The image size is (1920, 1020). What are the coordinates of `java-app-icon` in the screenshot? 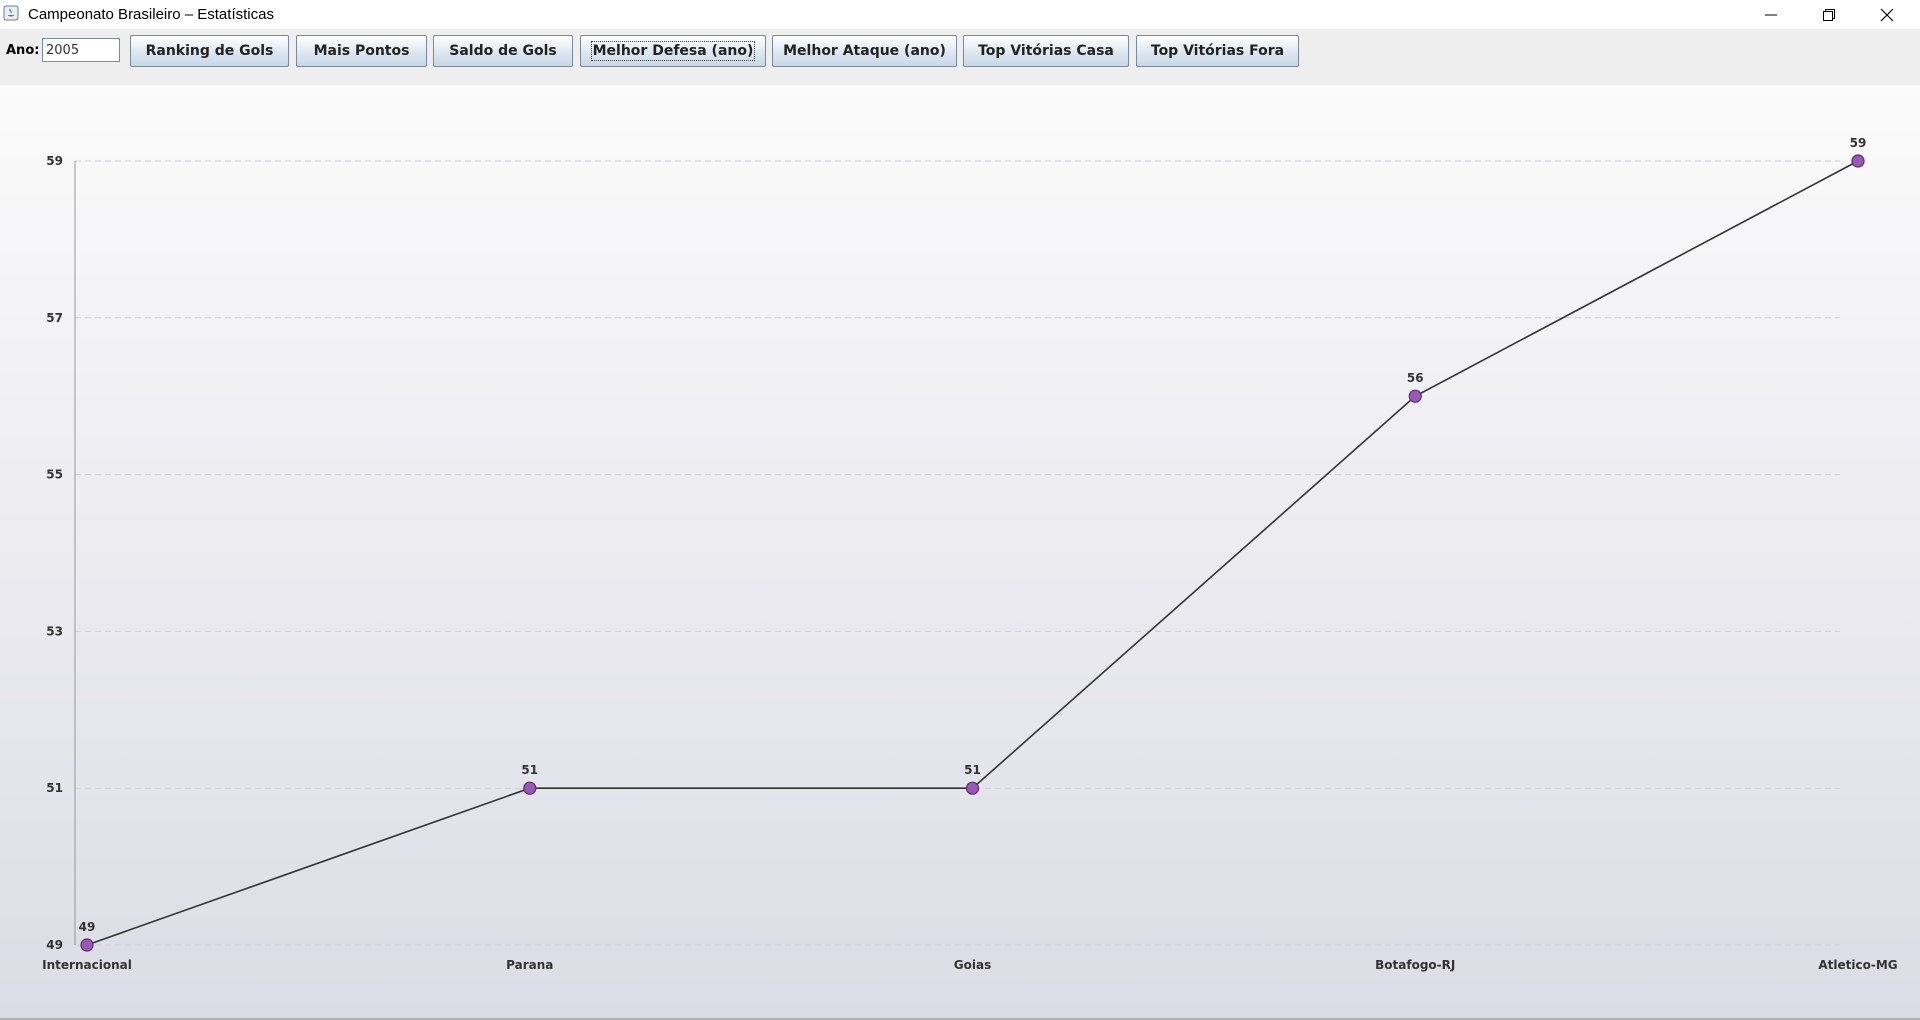 It's located at (11, 13).